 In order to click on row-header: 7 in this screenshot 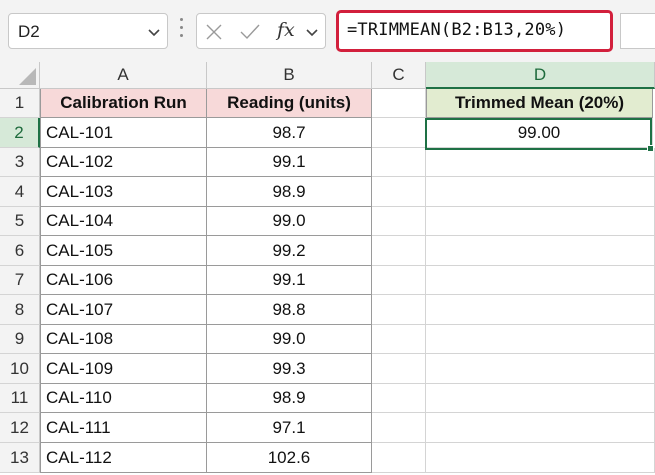, I will do `click(20, 280)`.